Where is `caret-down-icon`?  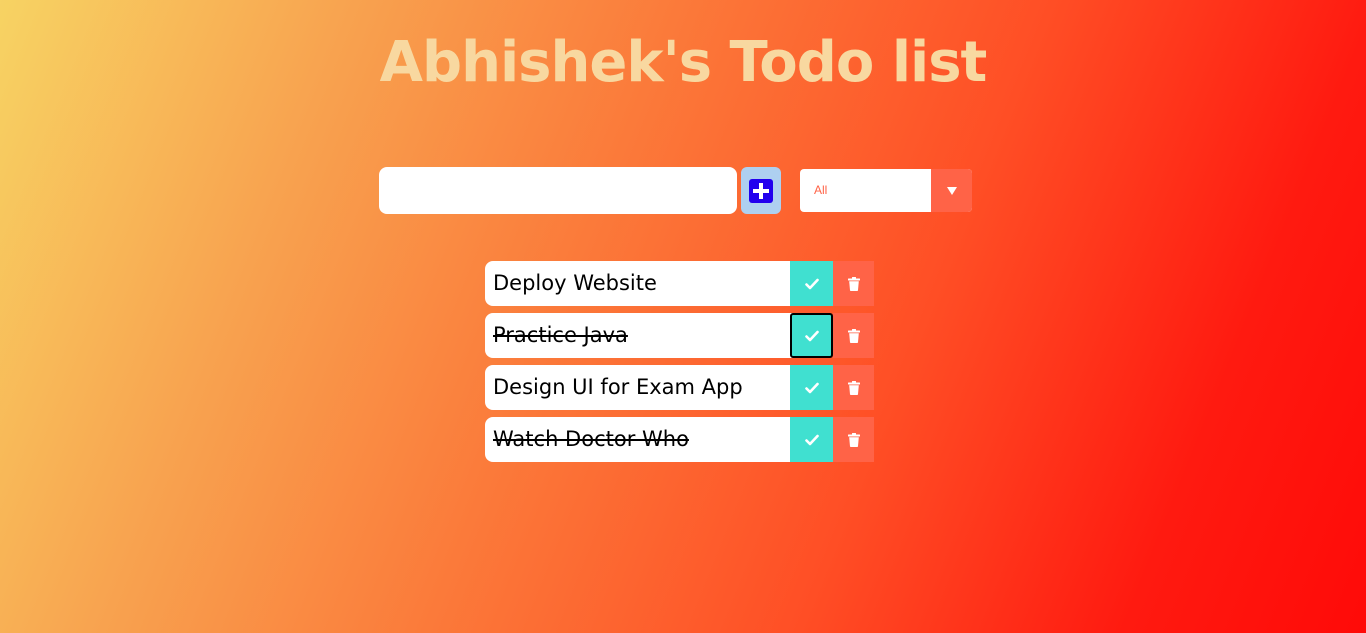 caret-down-icon is located at coordinates (951, 190).